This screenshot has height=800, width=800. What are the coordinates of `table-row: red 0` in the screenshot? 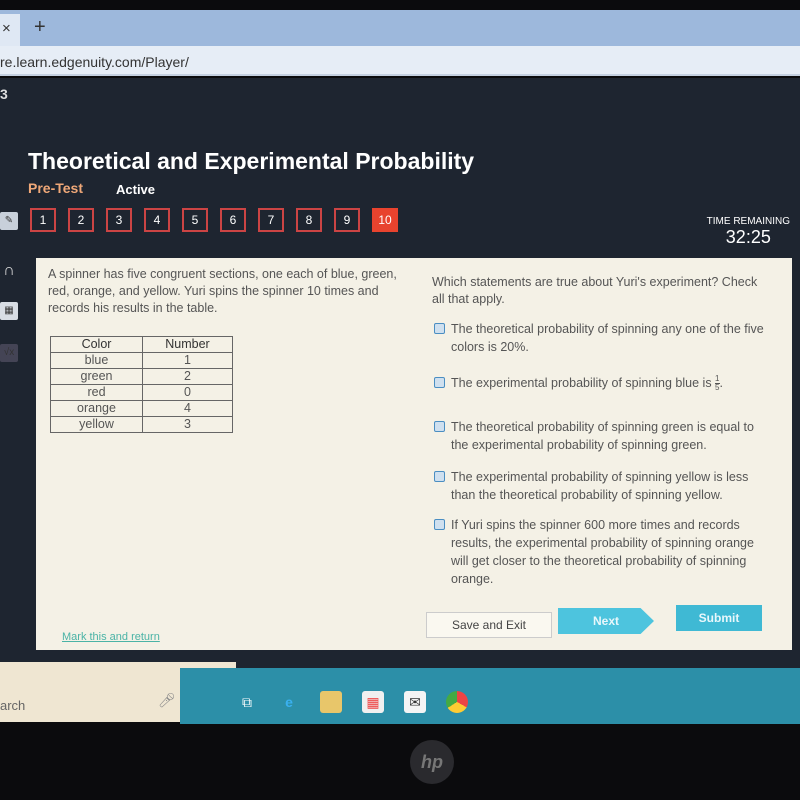 It's located at (141, 392).